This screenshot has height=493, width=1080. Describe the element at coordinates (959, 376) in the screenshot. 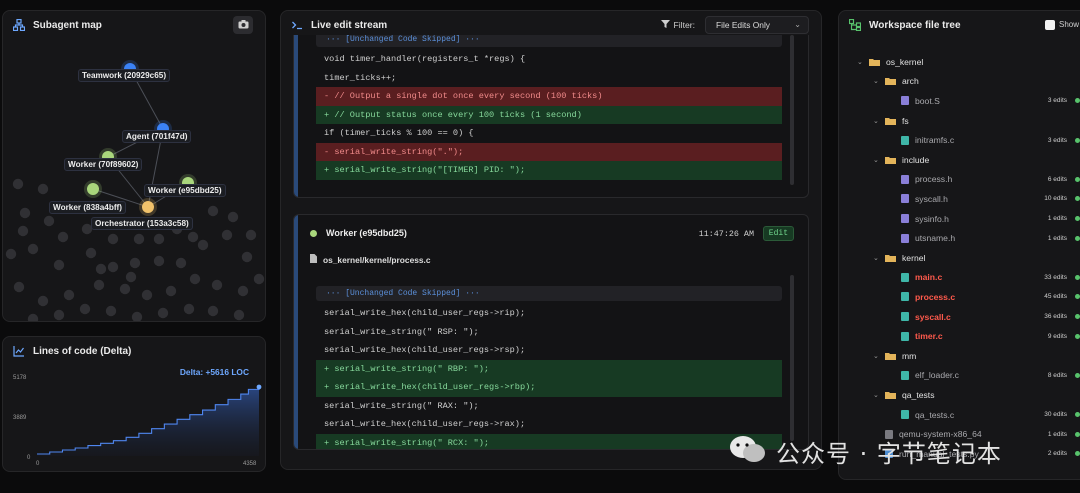

I see `tree-file-row: elf_loader.c 8 edits` at that location.